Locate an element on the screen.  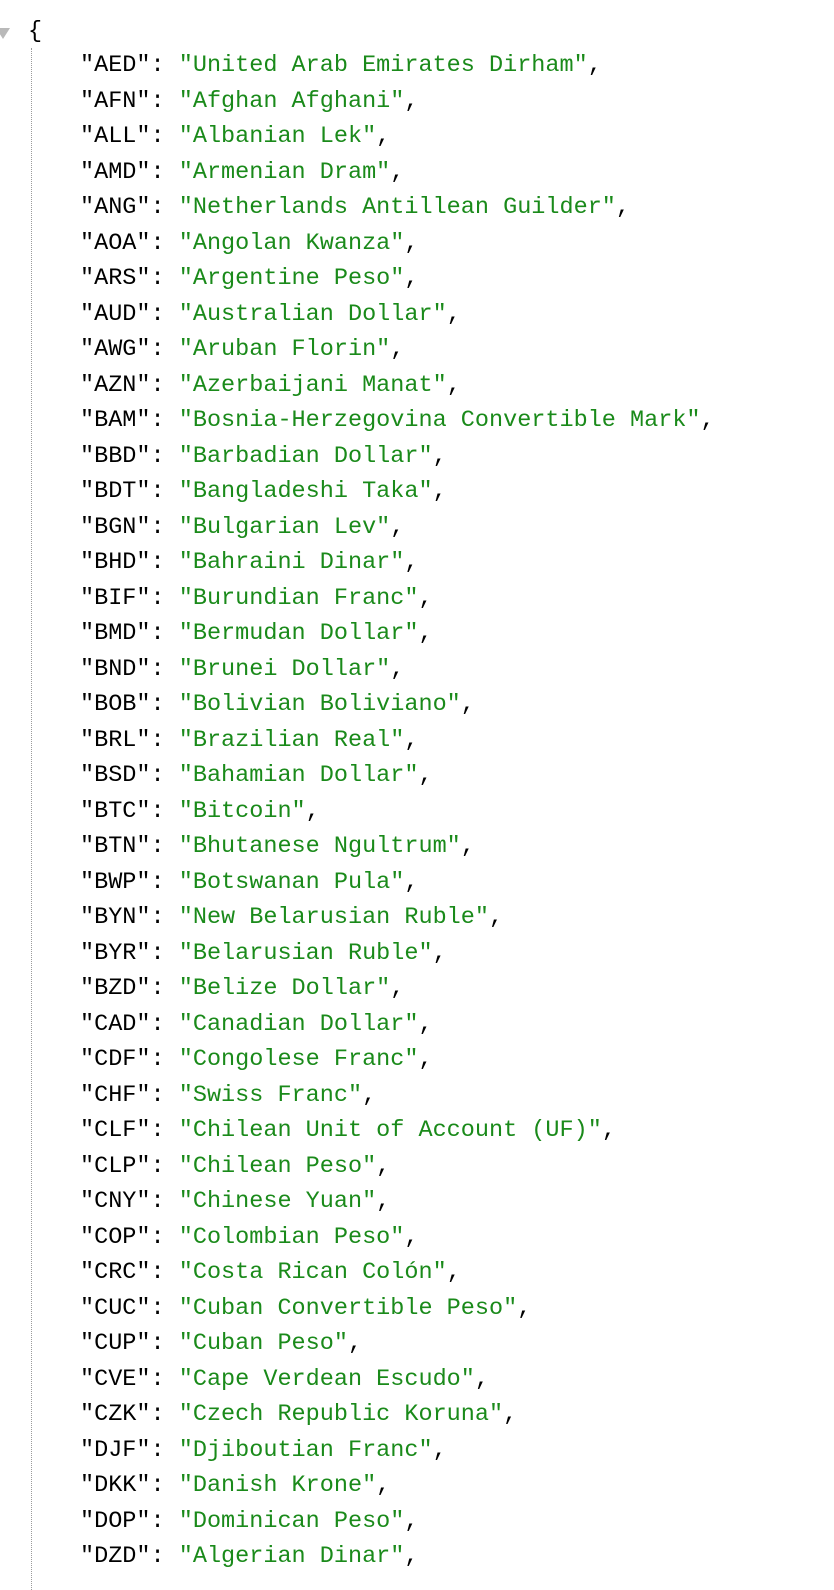
json-key: "BYR" is located at coordinates (115, 953).